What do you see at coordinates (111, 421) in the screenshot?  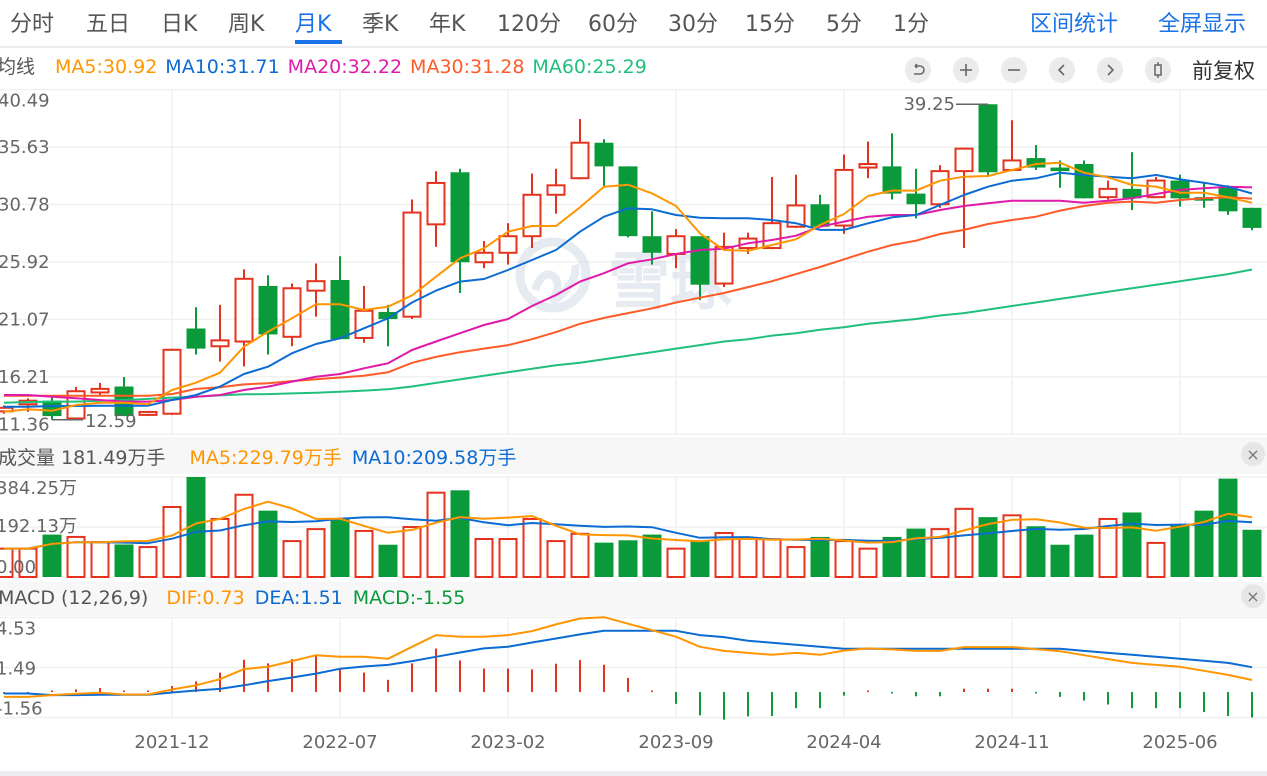 I see `low-price-label: 12.59` at bounding box center [111, 421].